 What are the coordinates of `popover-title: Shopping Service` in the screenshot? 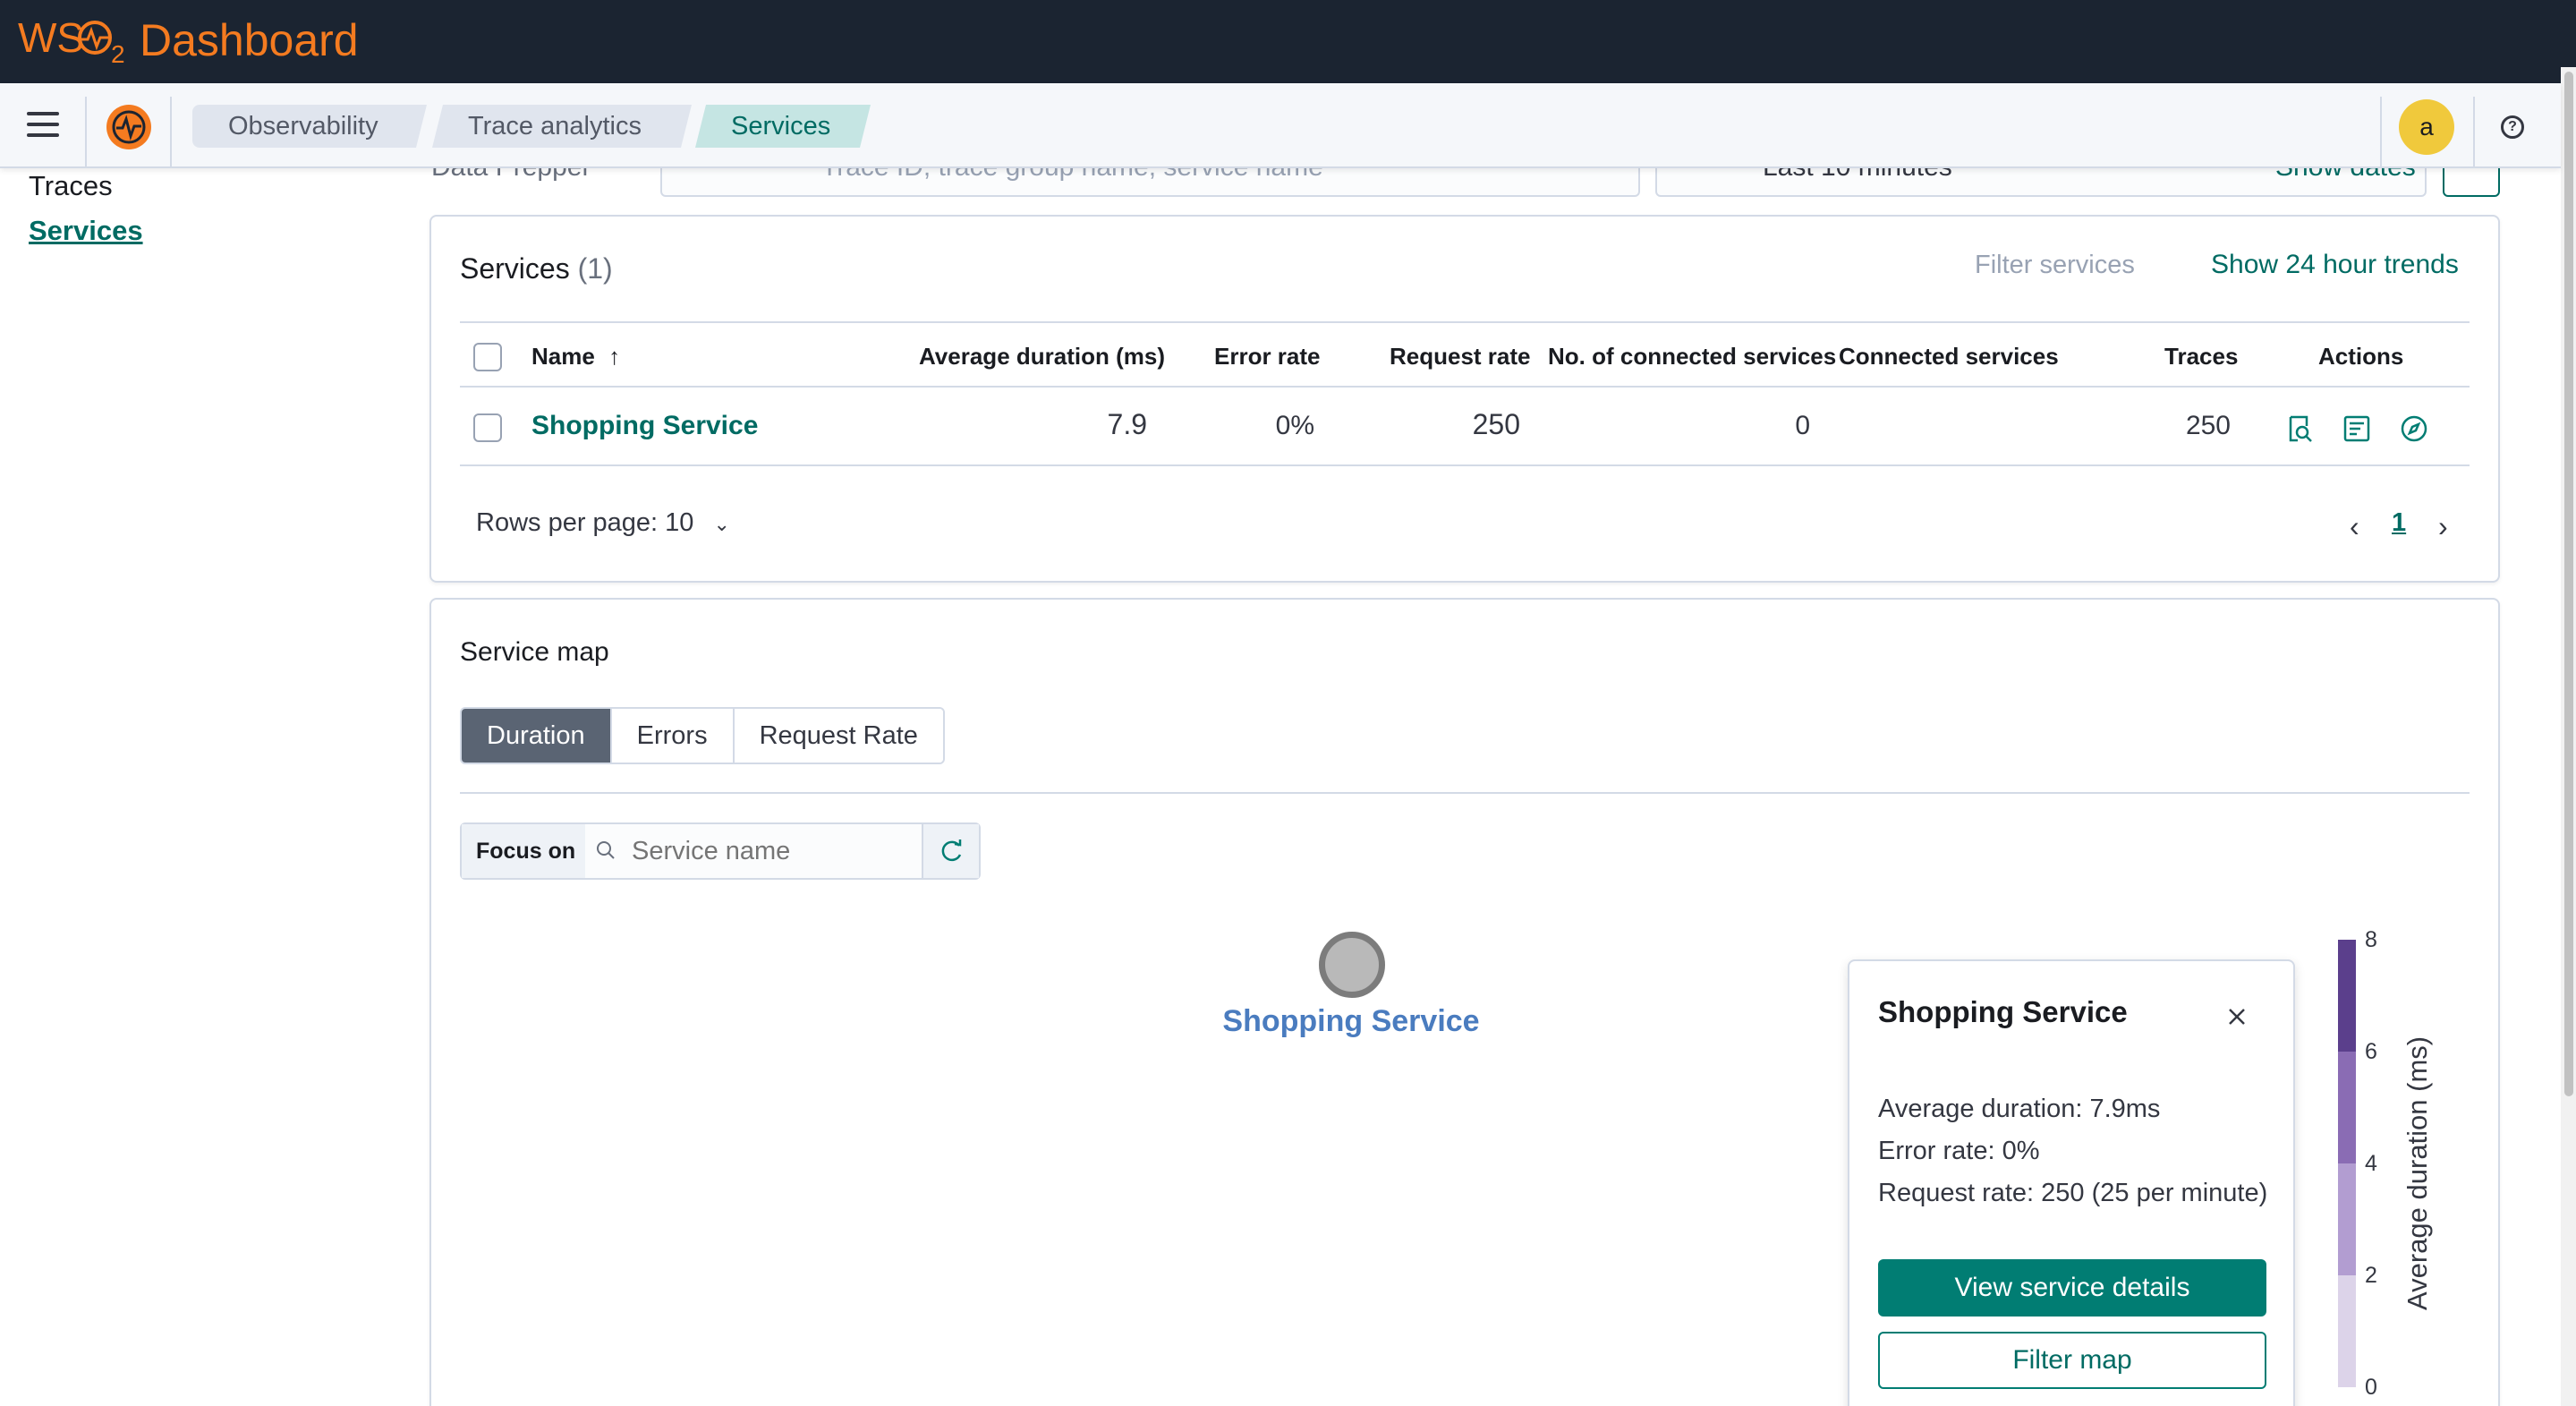 It's located at (2003, 1011).